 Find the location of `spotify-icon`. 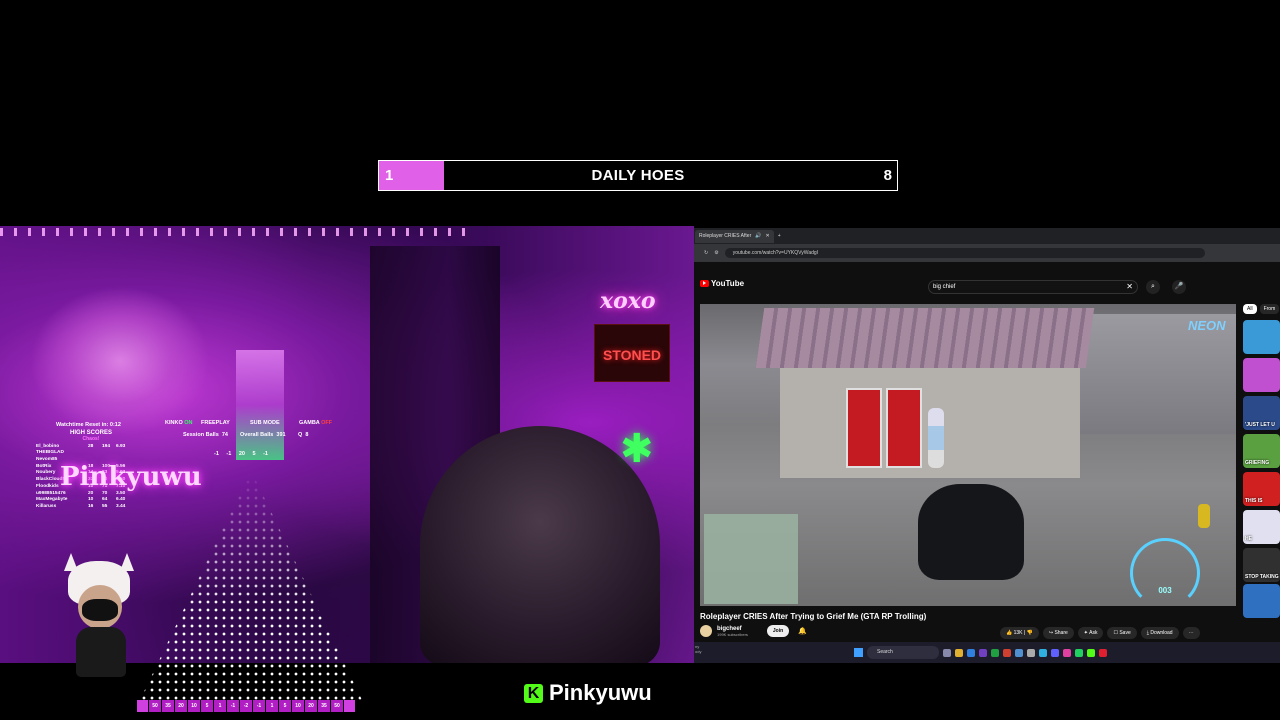

spotify-icon is located at coordinates (1079, 652).